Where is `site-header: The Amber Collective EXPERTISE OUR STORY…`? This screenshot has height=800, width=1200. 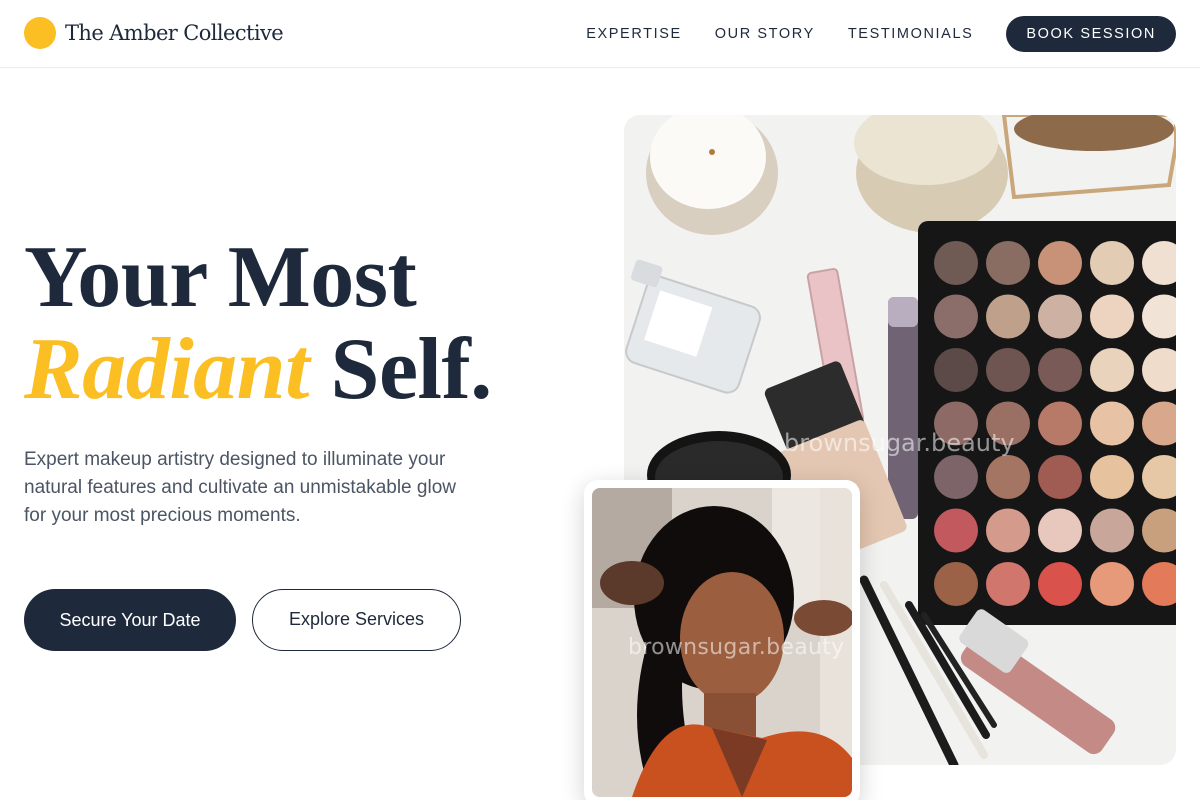
site-header: The Amber Collective EXPERTISE OUR STORY… is located at coordinates (600, 34).